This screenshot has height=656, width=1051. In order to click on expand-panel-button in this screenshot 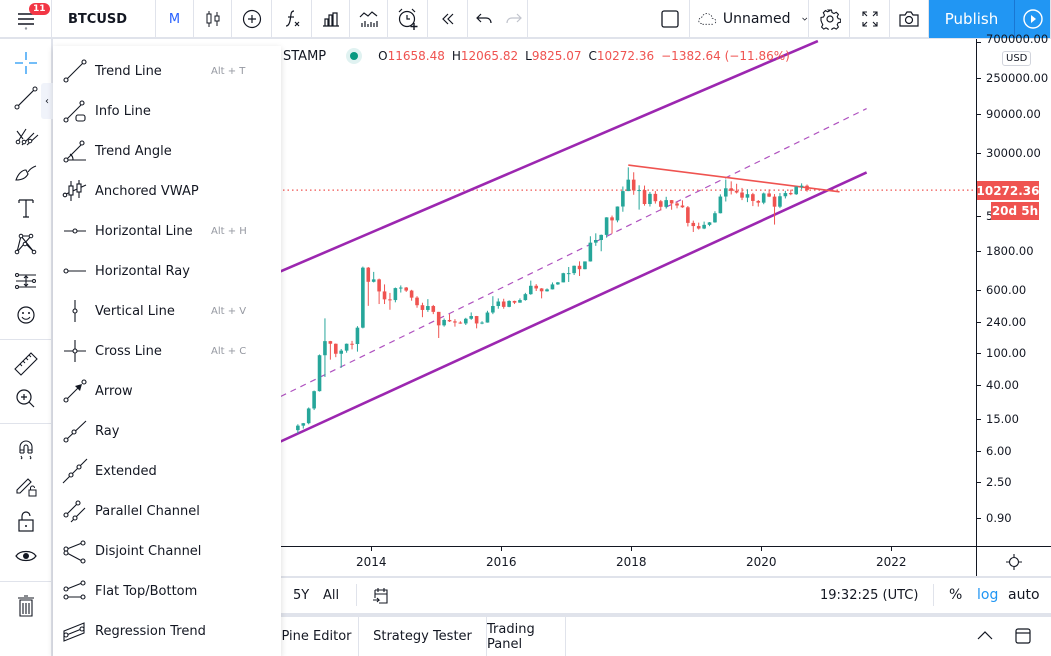, I will do `click(985, 637)`.